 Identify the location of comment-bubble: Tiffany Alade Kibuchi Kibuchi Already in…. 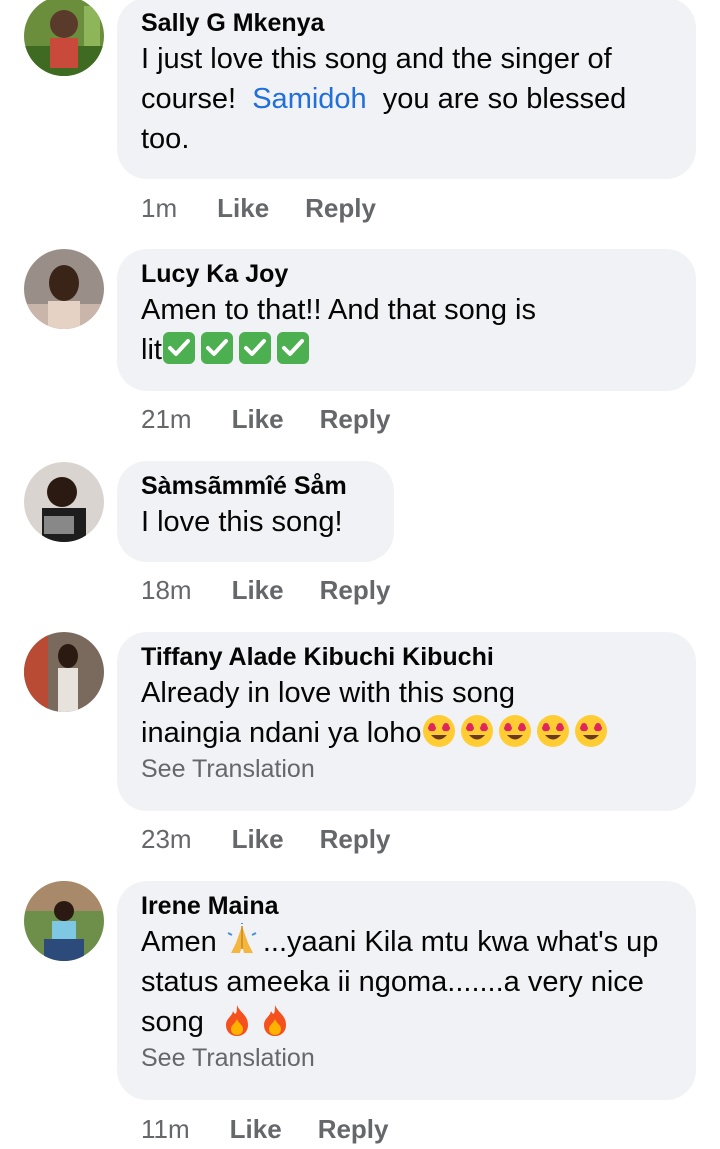
(406, 721).